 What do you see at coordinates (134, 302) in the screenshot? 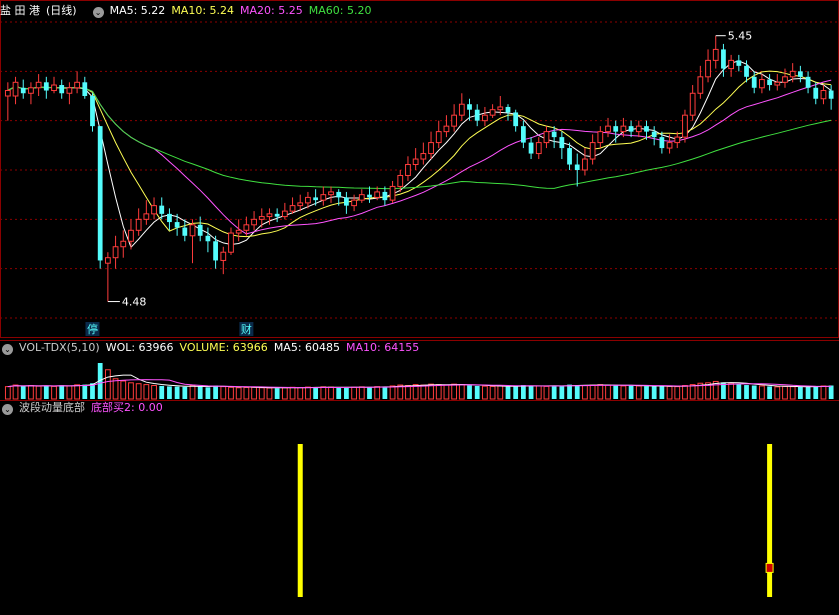
I see `low-label: 4.48` at bounding box center [134, 302].